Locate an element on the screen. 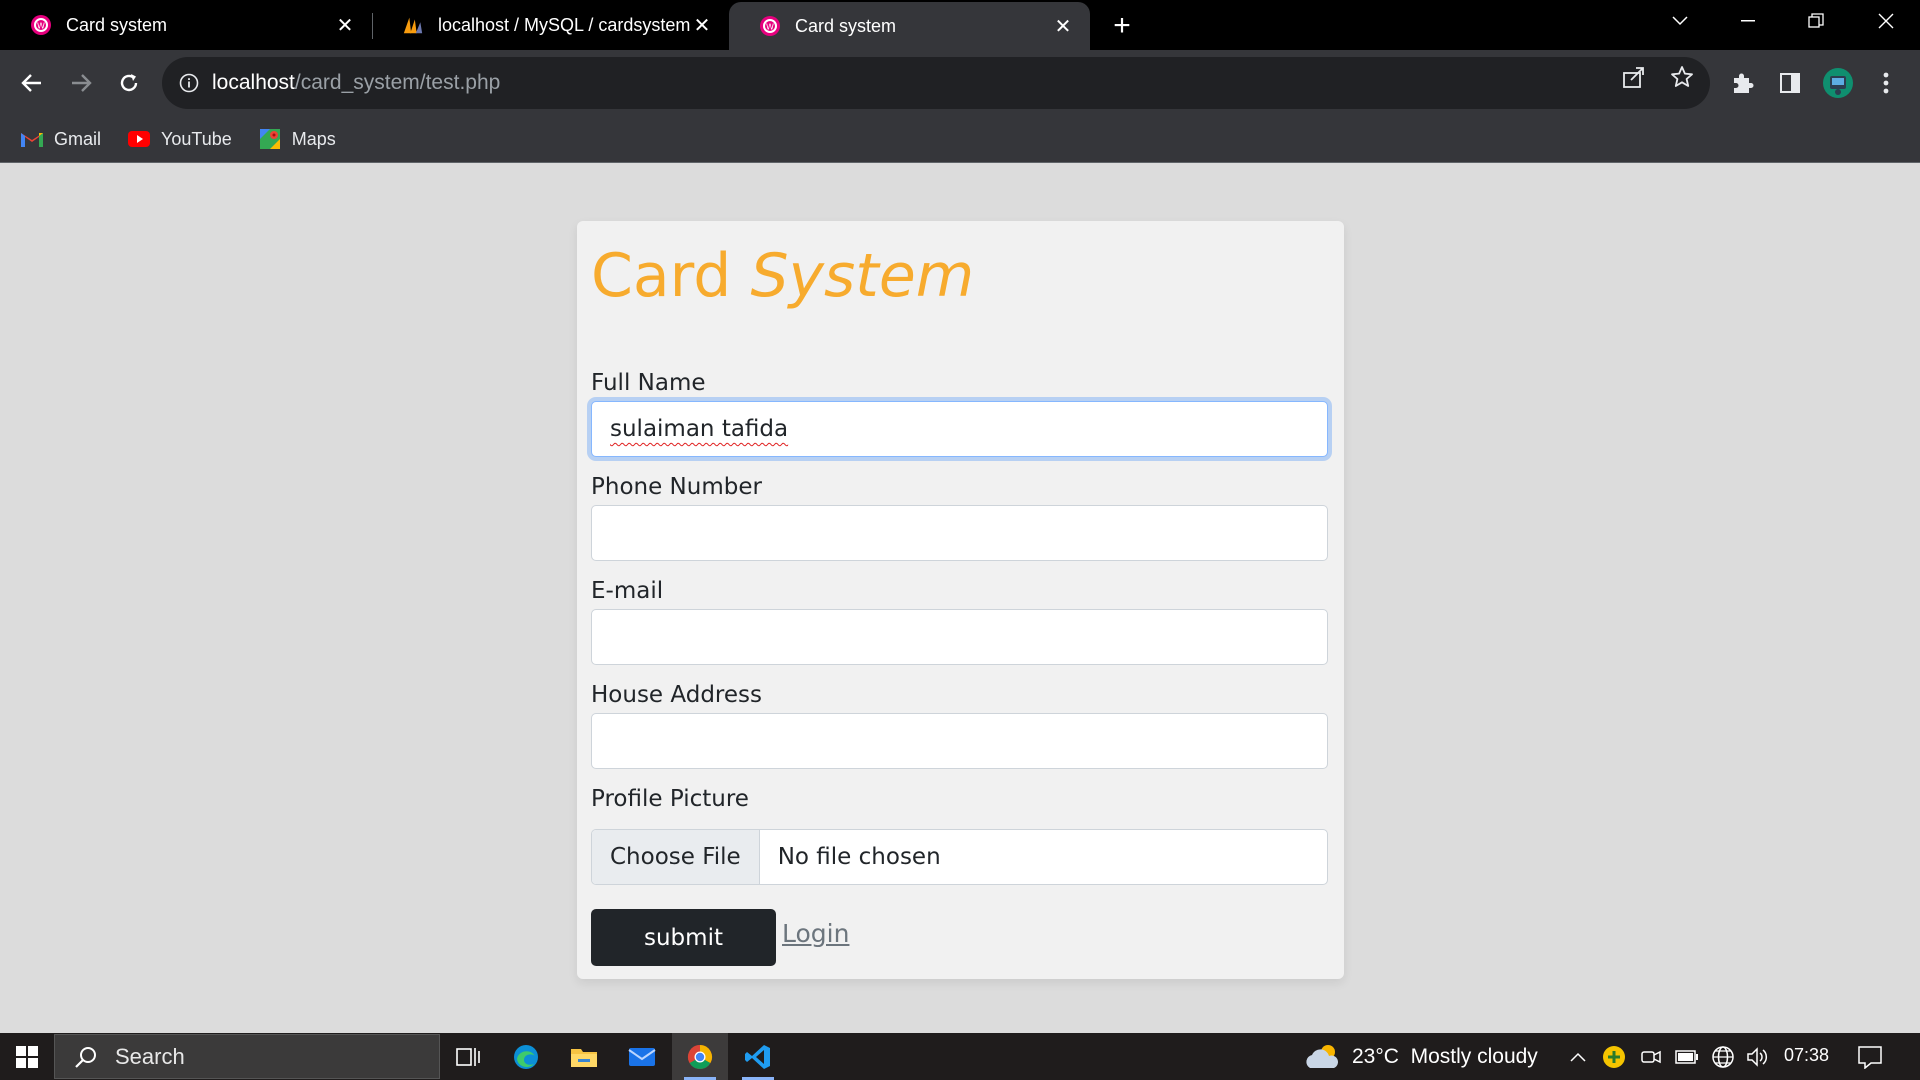 The width and height of the screenshot is (1920, 1080). weather-widget: 23°C Mostly cloudy is located at coordinates (1421, 1056).